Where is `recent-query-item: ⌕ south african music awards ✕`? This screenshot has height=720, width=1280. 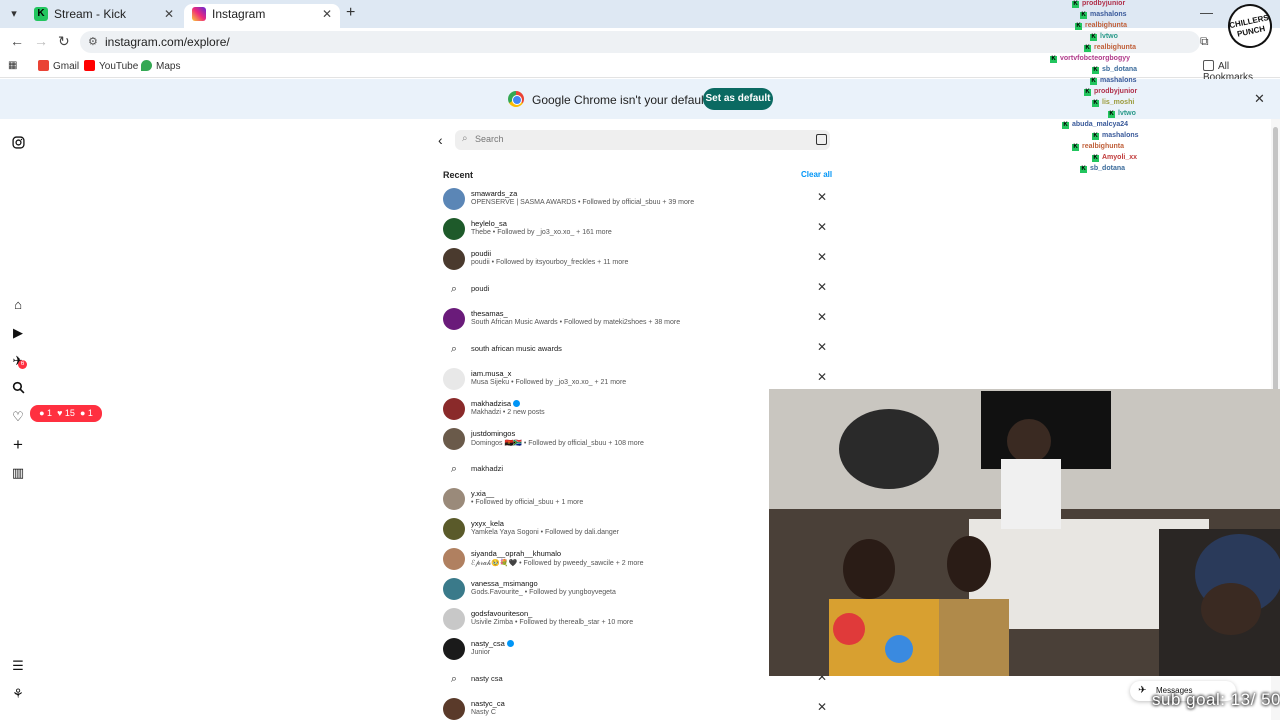 recent-query-item: ⌕ south african music awards ✕ is located at coordinates (638, 352).